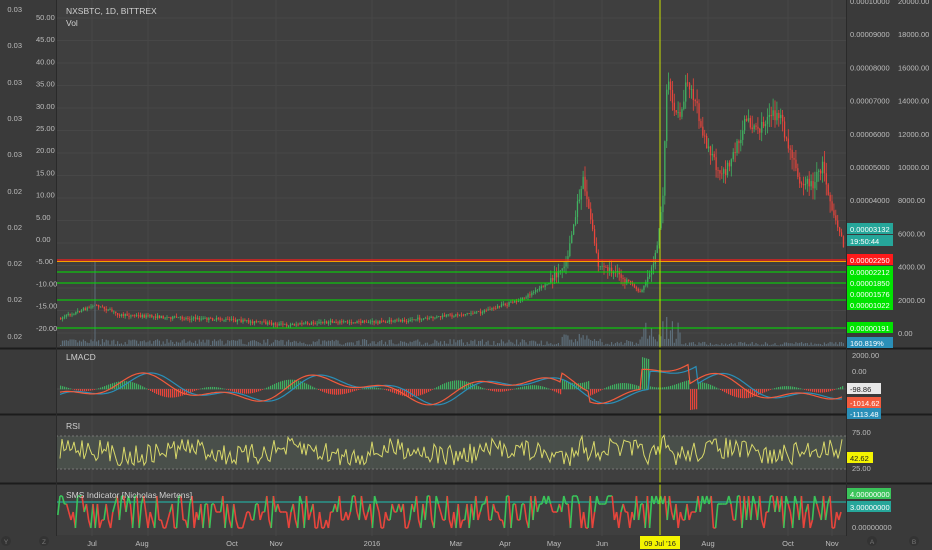 The width and height of the screenshot is (932, 550). Describe the element at coordinates (451, 381) in the screenshot. I see `lmacd-pane` at that location.